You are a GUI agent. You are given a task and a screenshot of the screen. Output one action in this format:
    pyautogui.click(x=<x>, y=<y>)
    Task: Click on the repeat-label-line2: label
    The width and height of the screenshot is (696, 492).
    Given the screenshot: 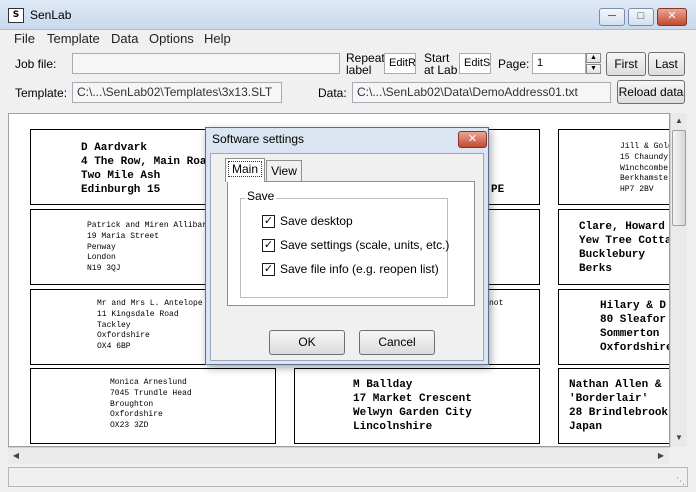 What is the action you would take?
    pyautogui.click(x=359, y=70)
    